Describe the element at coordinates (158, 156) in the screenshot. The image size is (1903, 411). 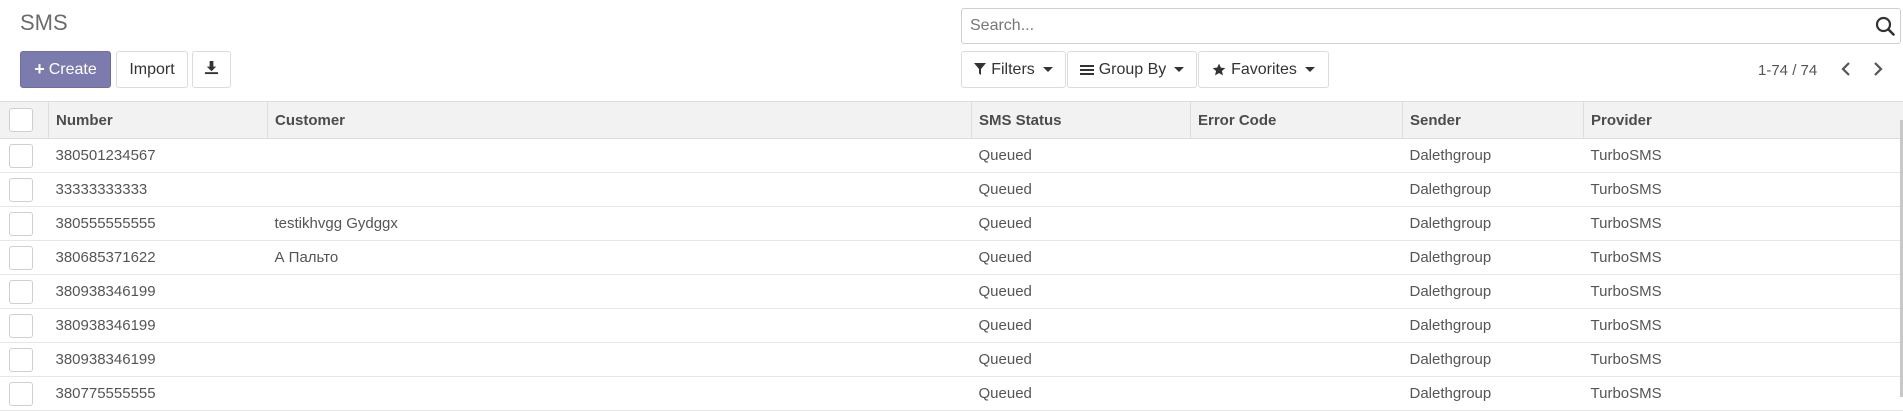
I see `number-cell: 380501234567` at that location.